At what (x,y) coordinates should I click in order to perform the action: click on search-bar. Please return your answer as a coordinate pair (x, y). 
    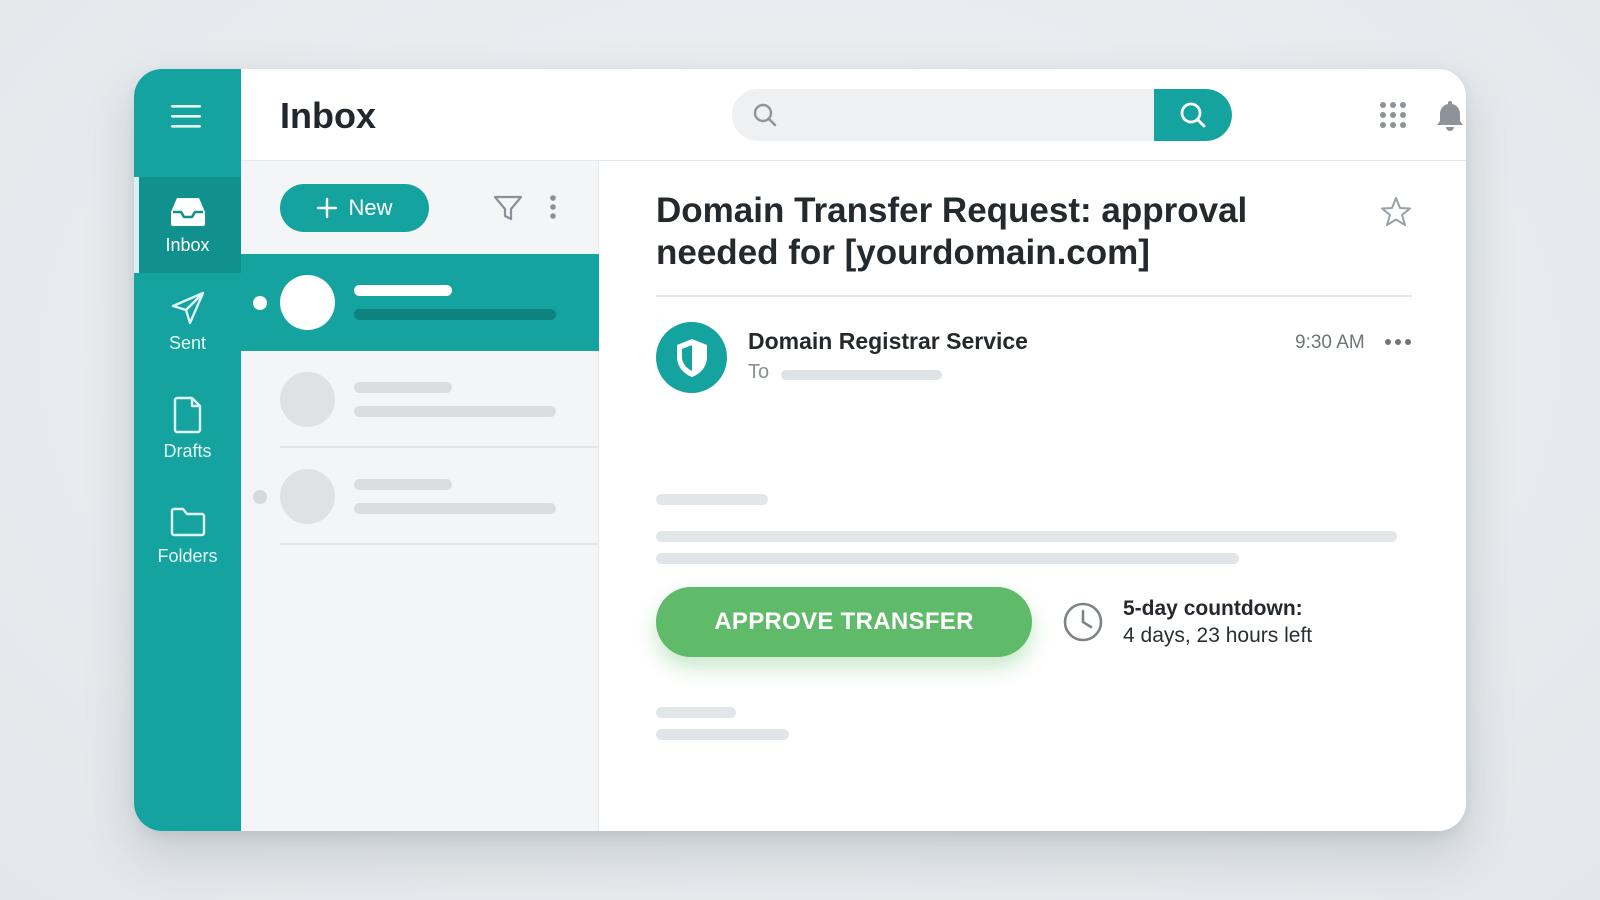
    Looking at the image, I should click on (982, 115).